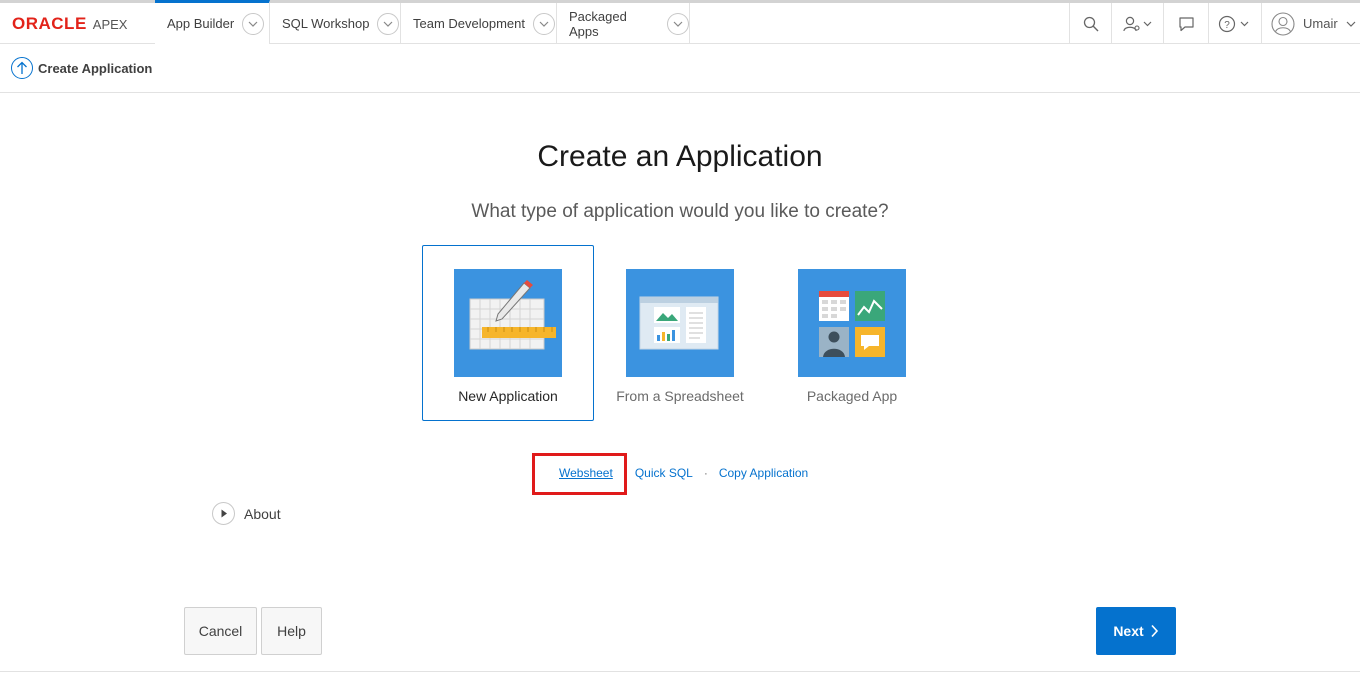 This screenshot has width=1360, height=682. What do you see at coordinates (110, 24) in the screenshot?
I see `logo-apex-text: APEX` at bounding box center [110, 24].